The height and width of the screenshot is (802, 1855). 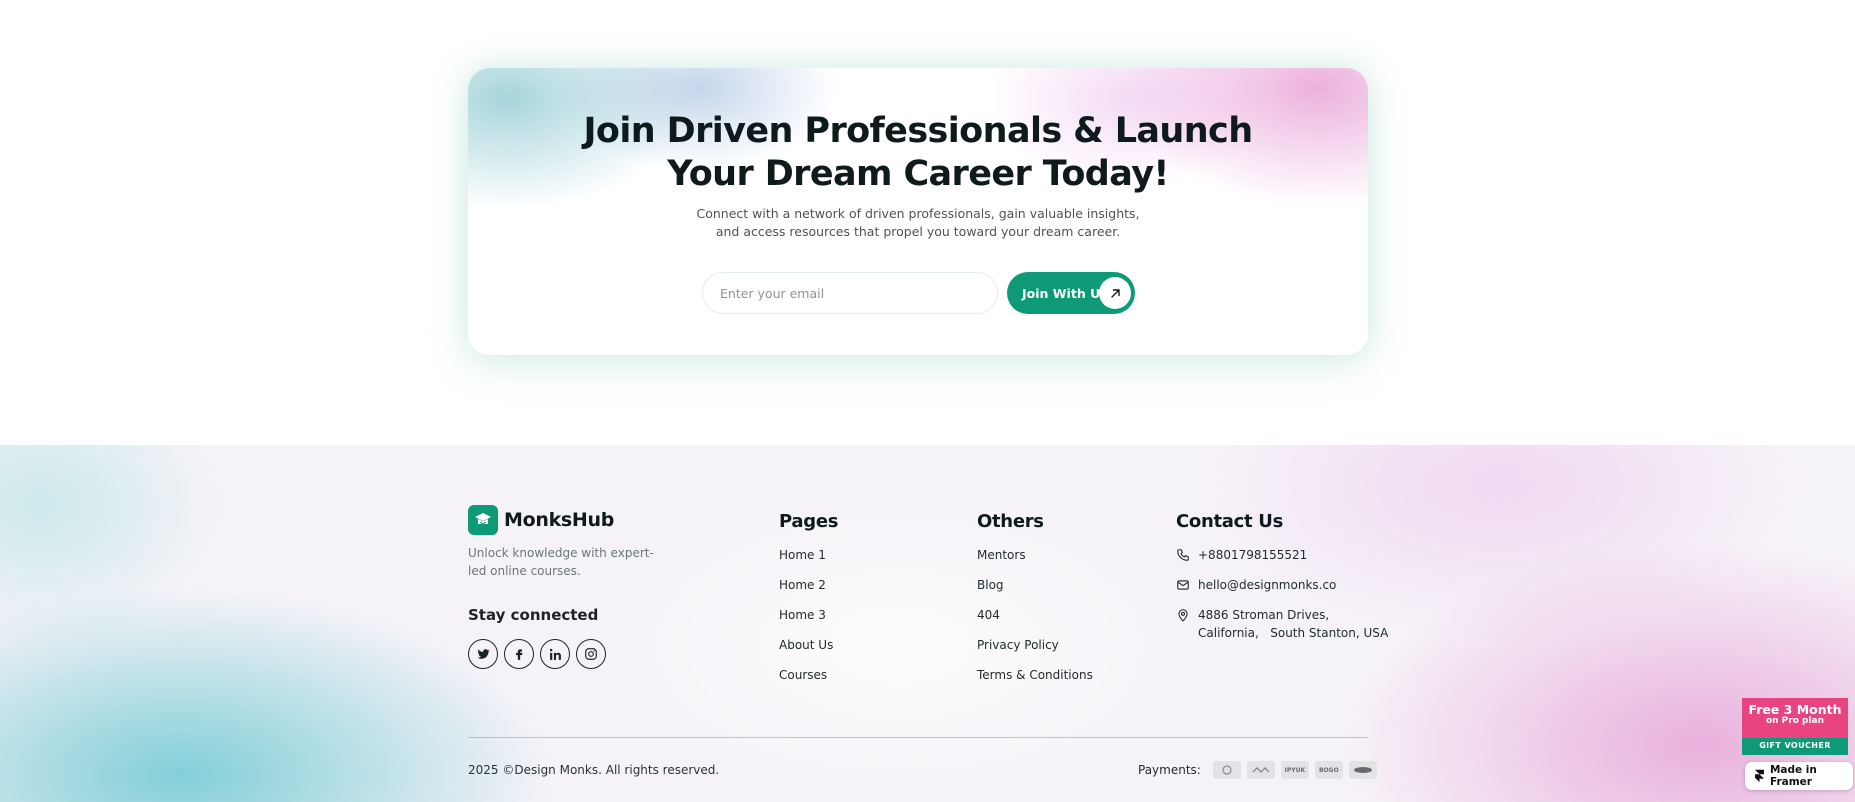 I want to click on address-line-1: 4886 Stroman Drives,, so click(x=1264, y=615).